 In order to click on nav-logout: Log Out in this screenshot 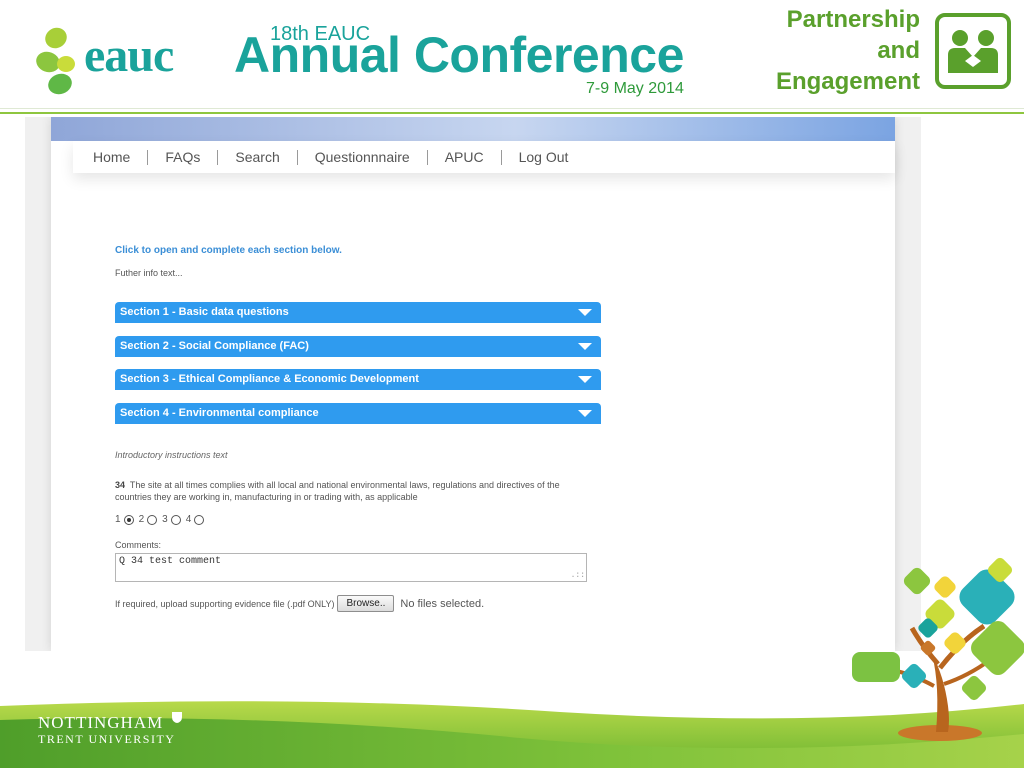, I will do `click(544, 157)`.